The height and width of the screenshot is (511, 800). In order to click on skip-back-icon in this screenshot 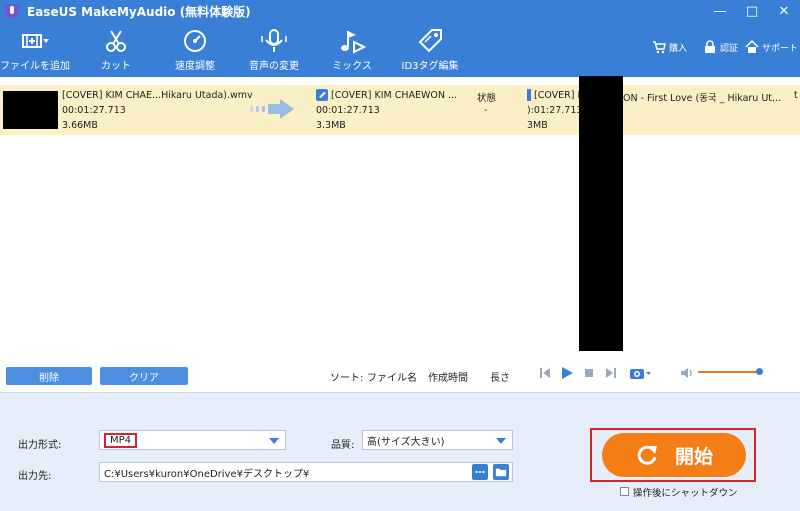, I will do `click(545, 373)`.